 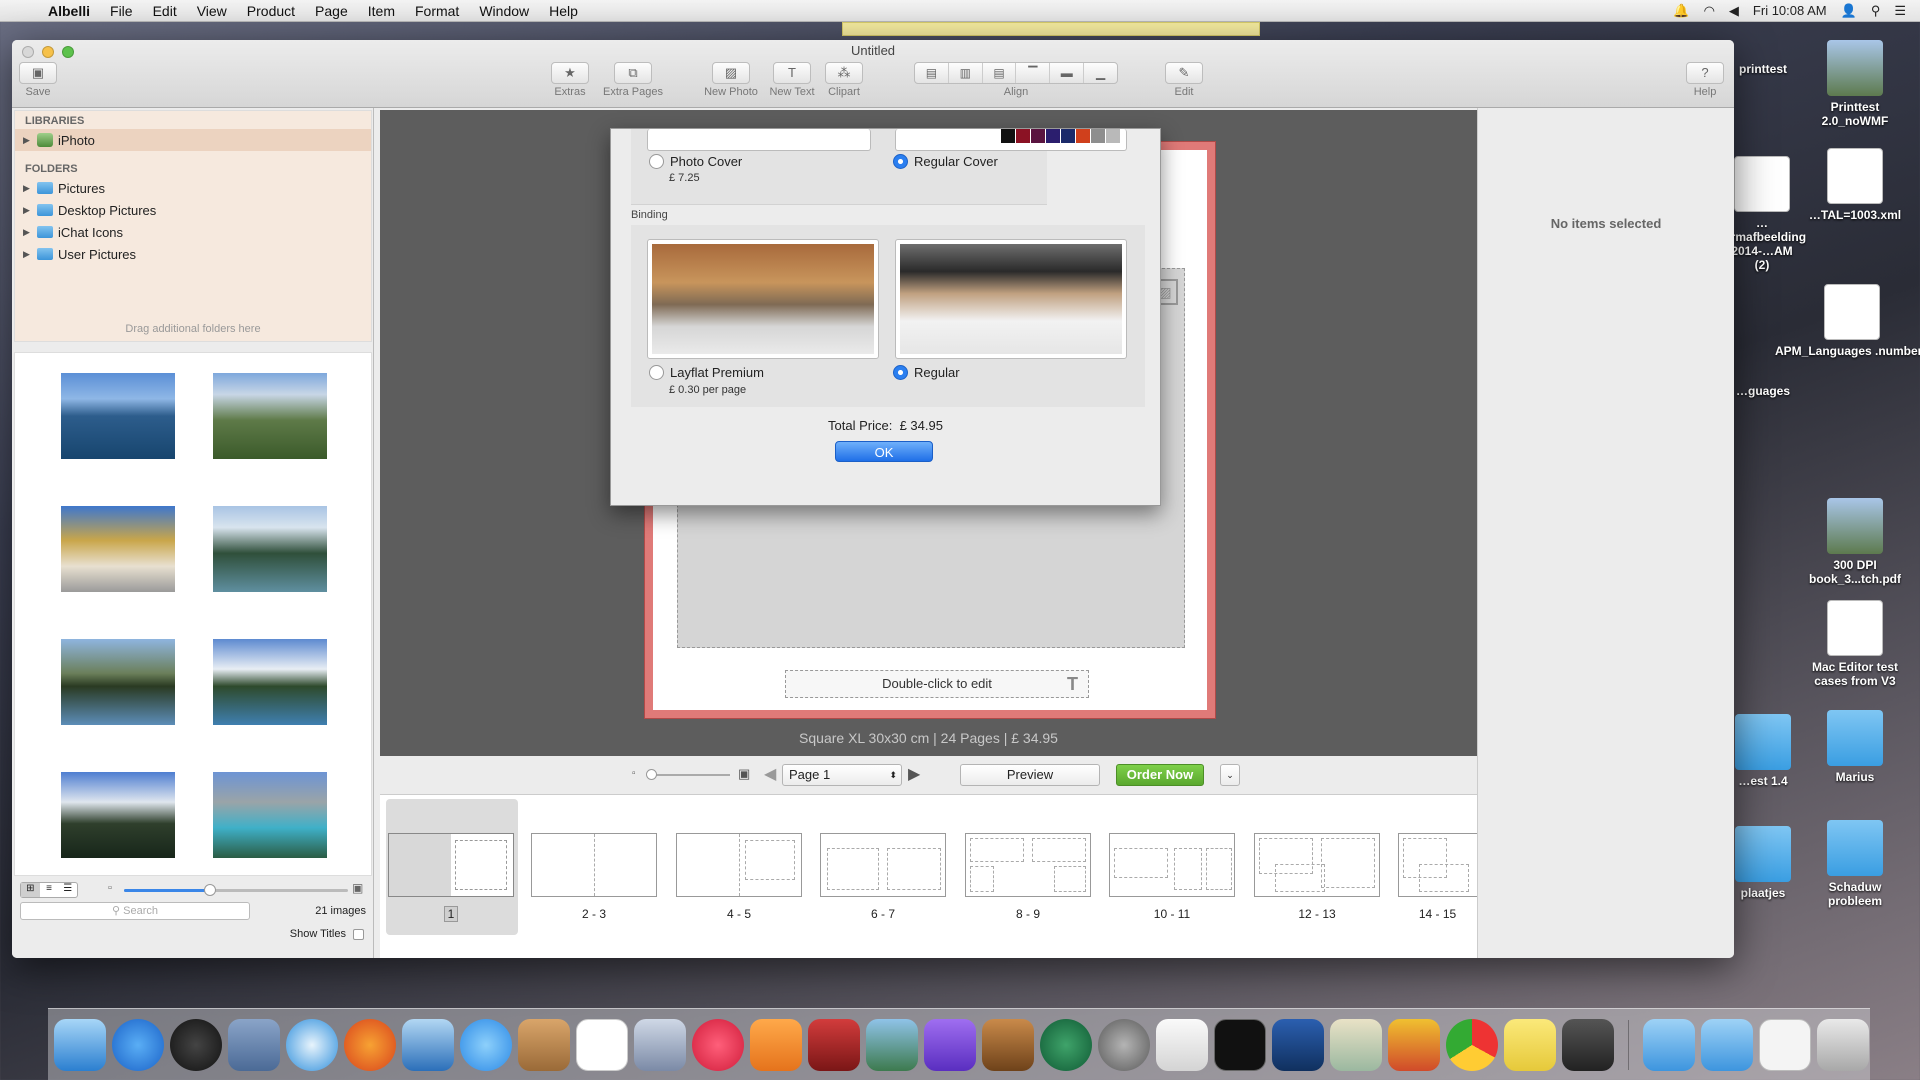 I want to click on time-machine-icon, so click(x=1066, y=1044).